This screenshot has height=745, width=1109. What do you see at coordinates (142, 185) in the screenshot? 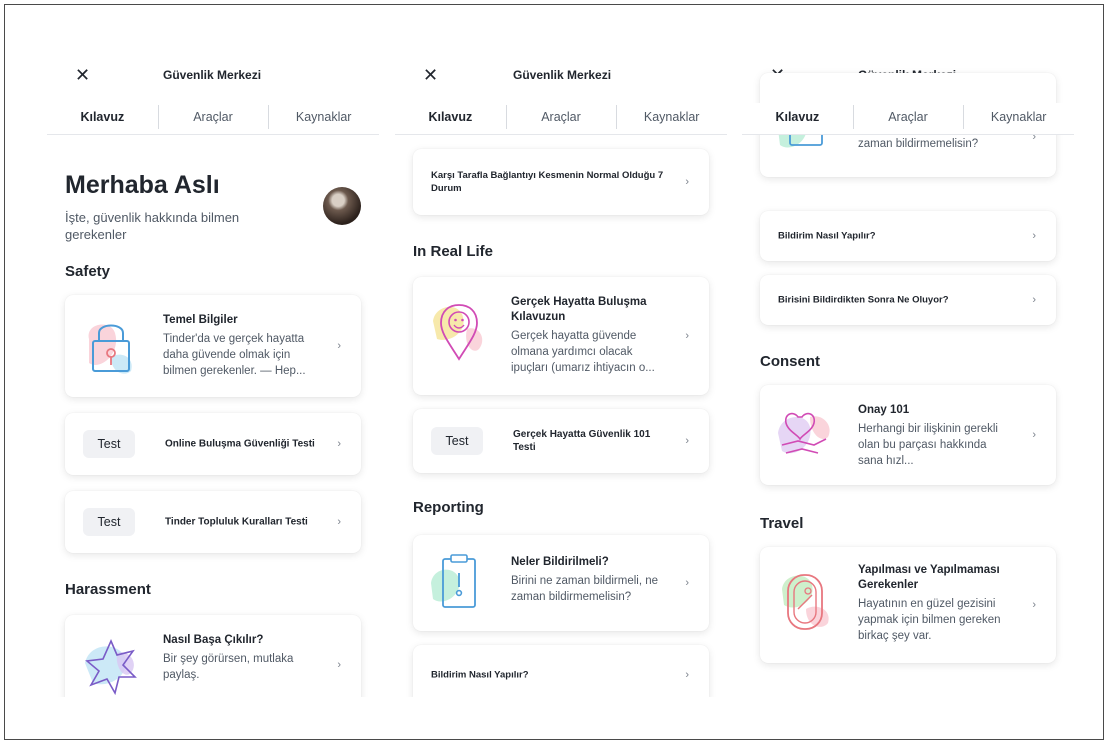
I see `greeting: Merhaba Aslı` at bounding box center [142, 185].